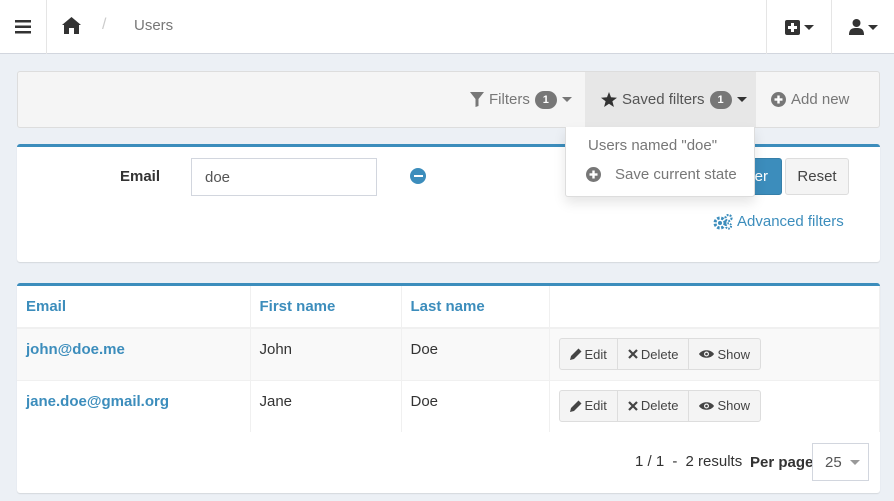 The image size is (894, 501). Describe the element at coordinates (418, 176) in the screenshot. I see `remove-filter-icon` at that location.